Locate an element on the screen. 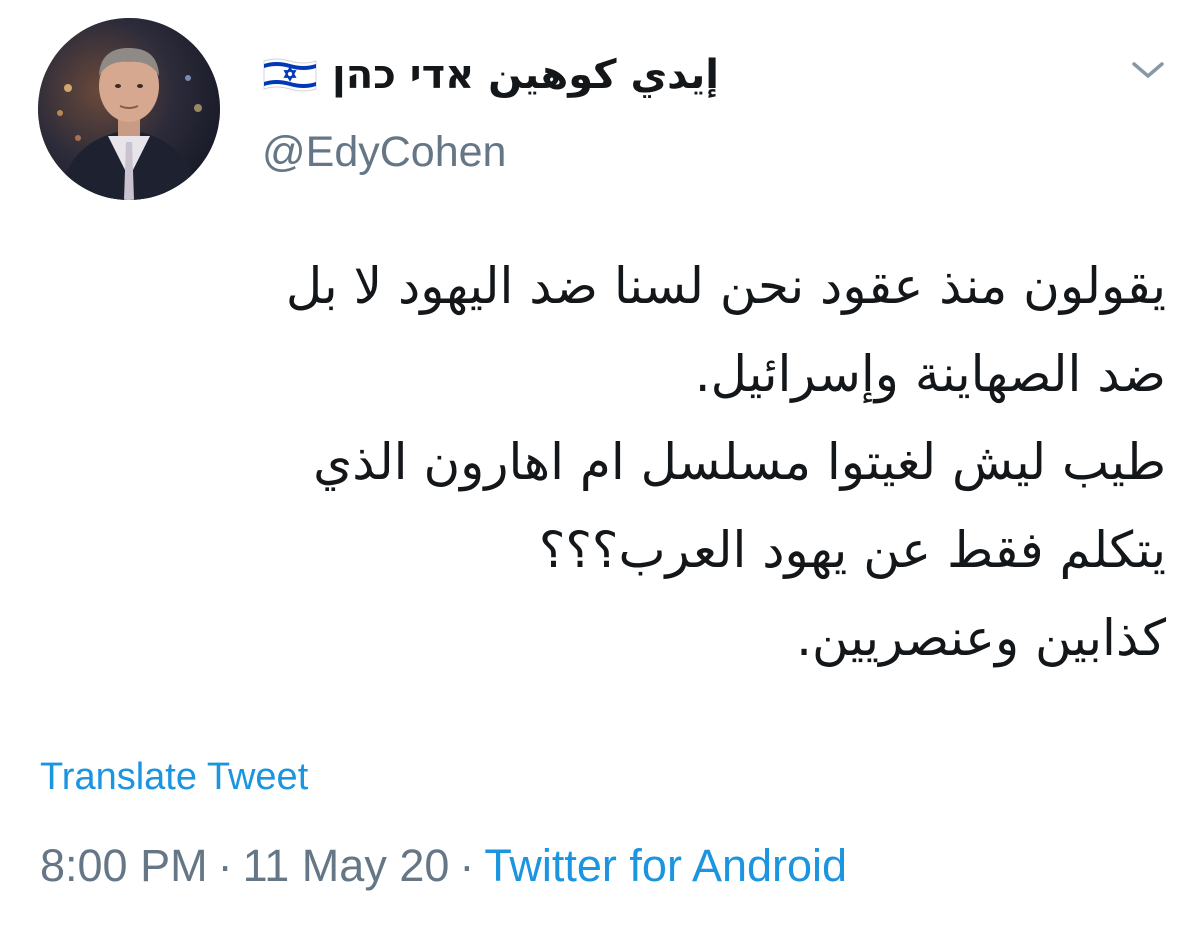 The image size is (1200, 936). tweet-menu-button is located at coordinates (1148, 70).